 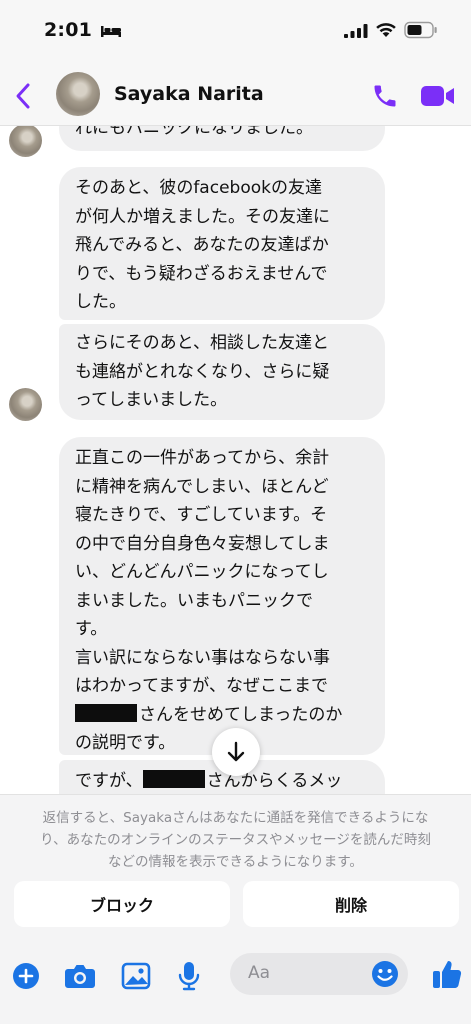 I want to click on block-button: ブロック, so click(x=122, y=904).